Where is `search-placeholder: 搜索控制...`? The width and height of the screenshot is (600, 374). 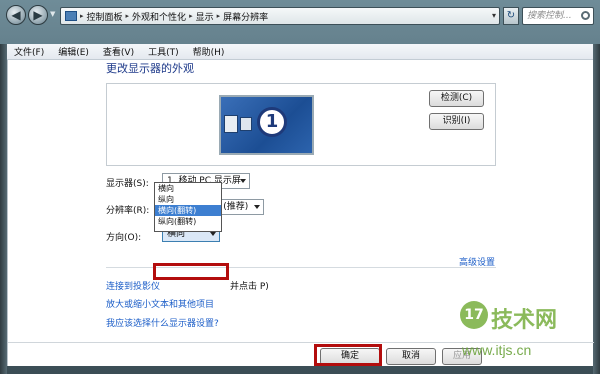 search-placeholder: 搜索控制... is located at coordinates (549, 16).